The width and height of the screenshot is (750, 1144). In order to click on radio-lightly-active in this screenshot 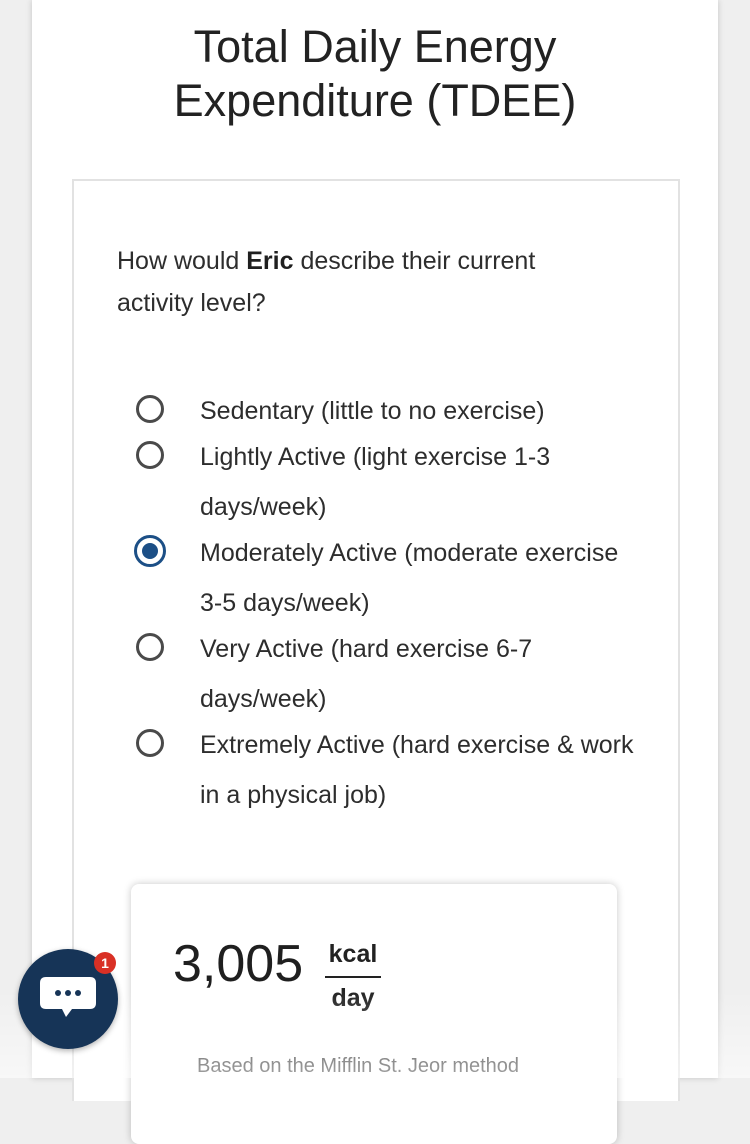, I will do `click(150, 455)`.